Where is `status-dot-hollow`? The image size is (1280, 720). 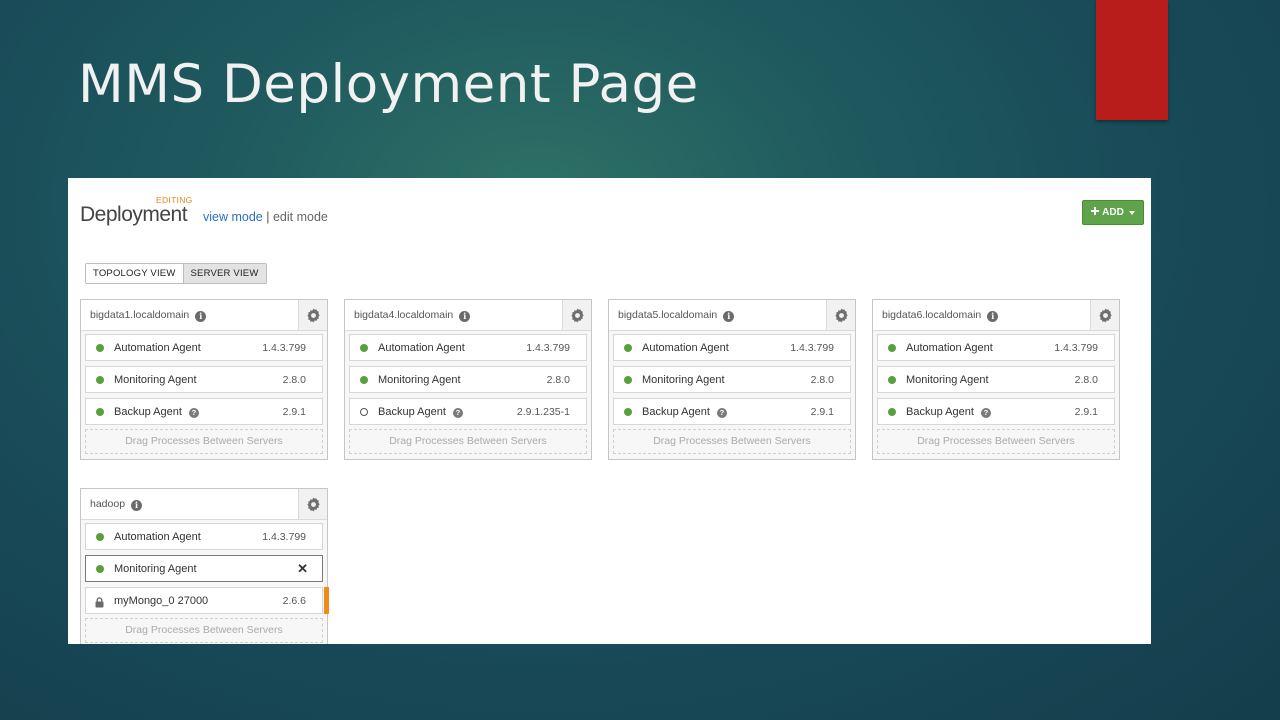 status-dot-hollow is located at coordinates (364, 412).